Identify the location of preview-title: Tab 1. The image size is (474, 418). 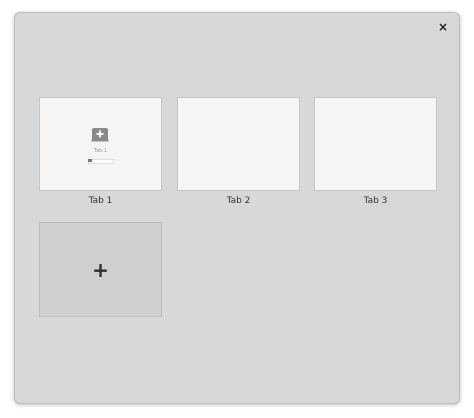
(100, 151).